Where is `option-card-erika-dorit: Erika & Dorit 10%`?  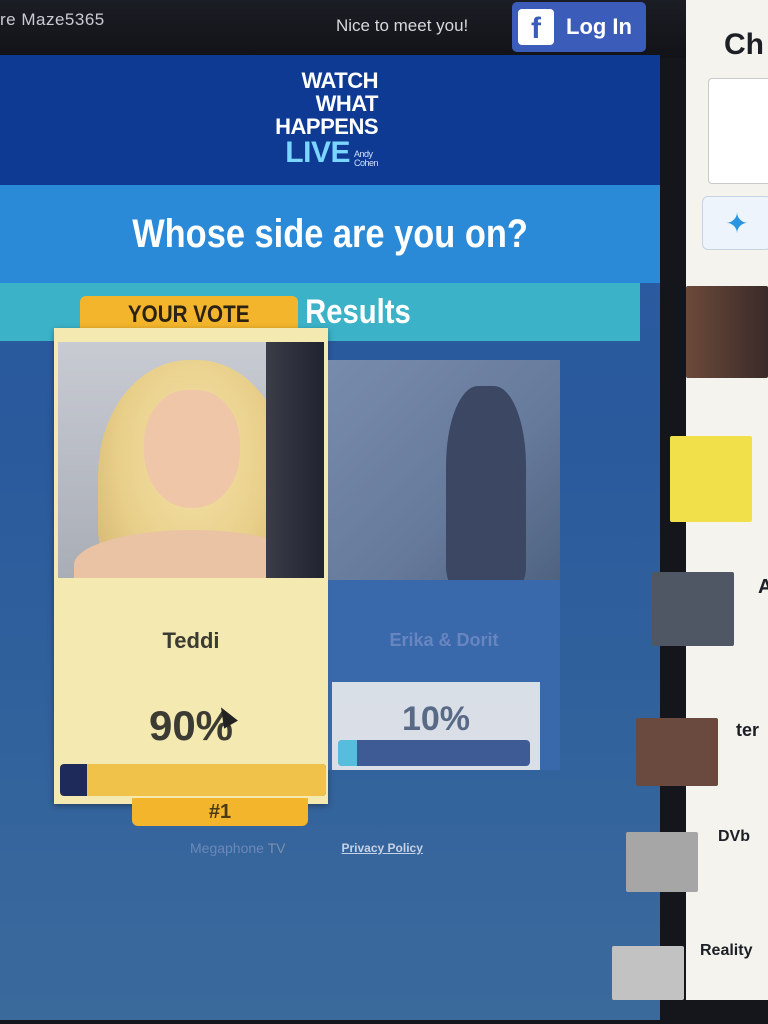
option-card-erika-dorit: Erika & Dorit 10% is located at coordinates (444, 565).